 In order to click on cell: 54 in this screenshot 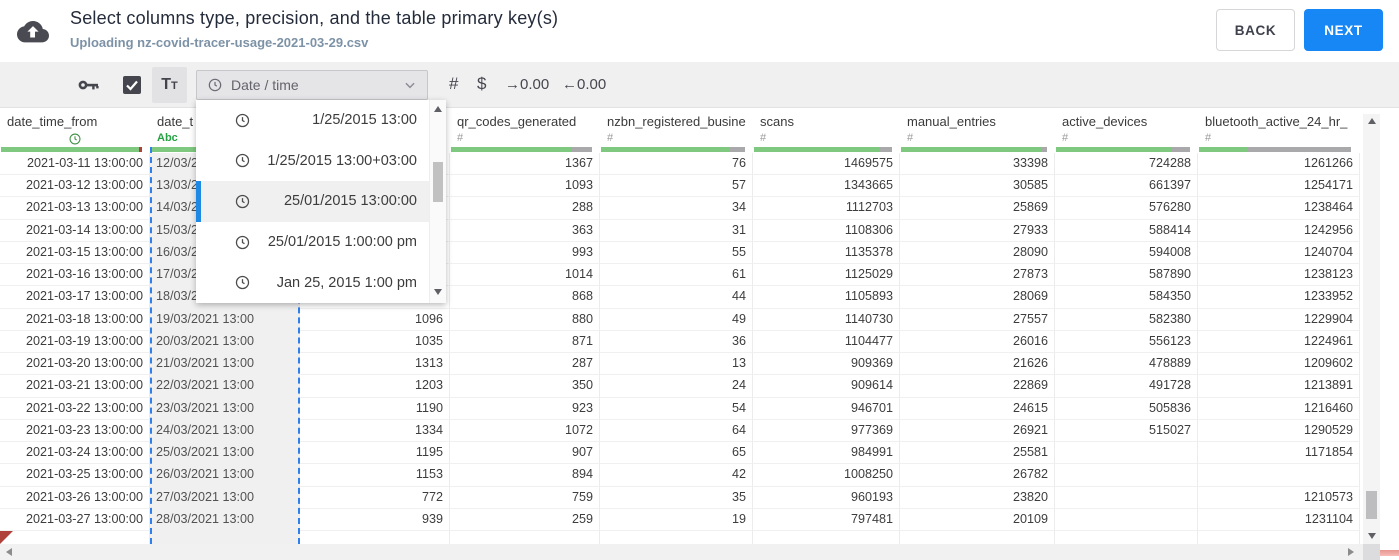, I will do `click(676, 408)`.